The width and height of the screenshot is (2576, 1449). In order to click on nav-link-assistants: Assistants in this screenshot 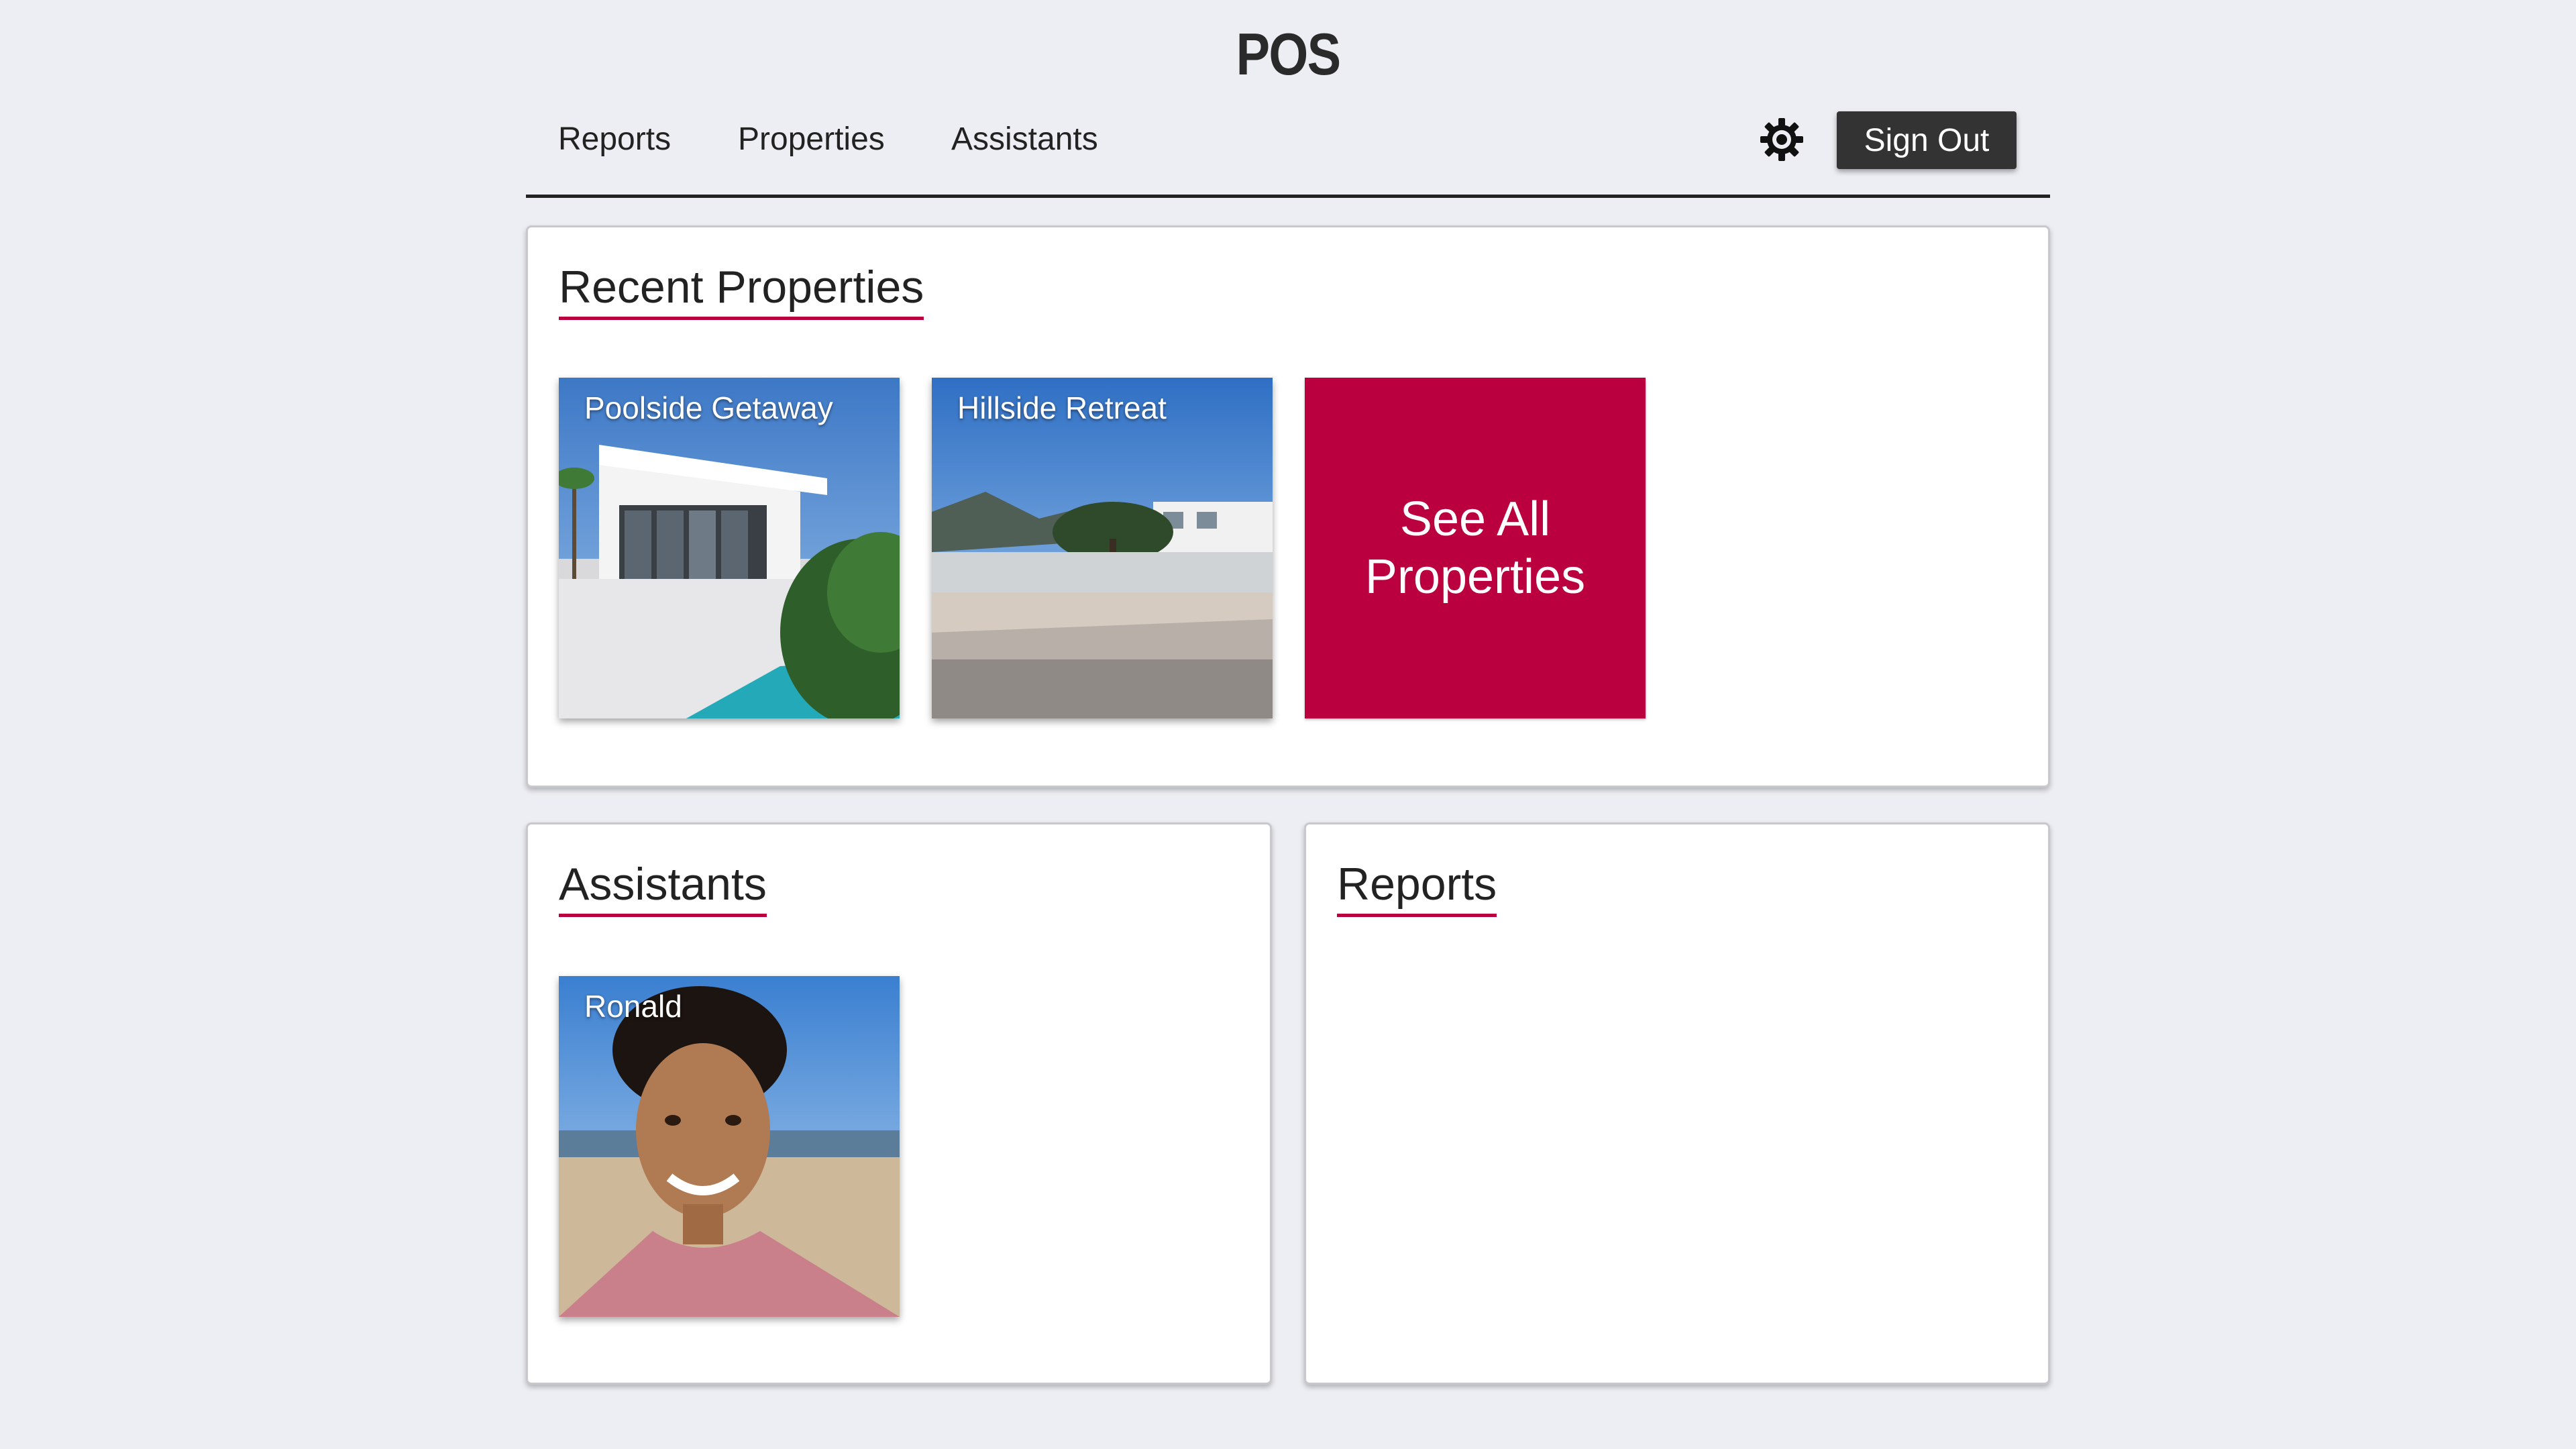, I will do `click(1024, 139)`.